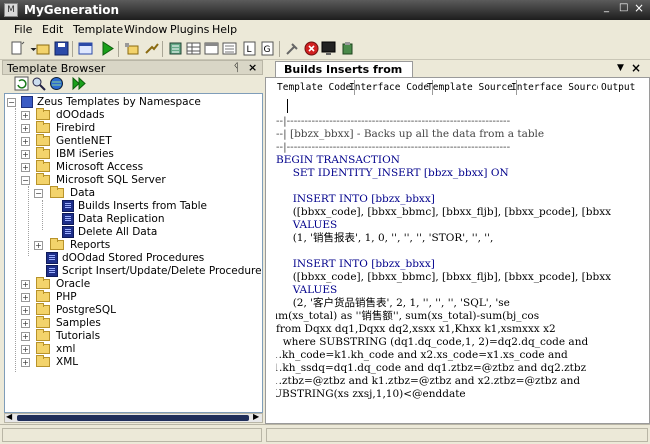 Image resolution: width=650 pixels, height=444 pixels. I want to click on g-doc-icon: G, so click(267, 48).